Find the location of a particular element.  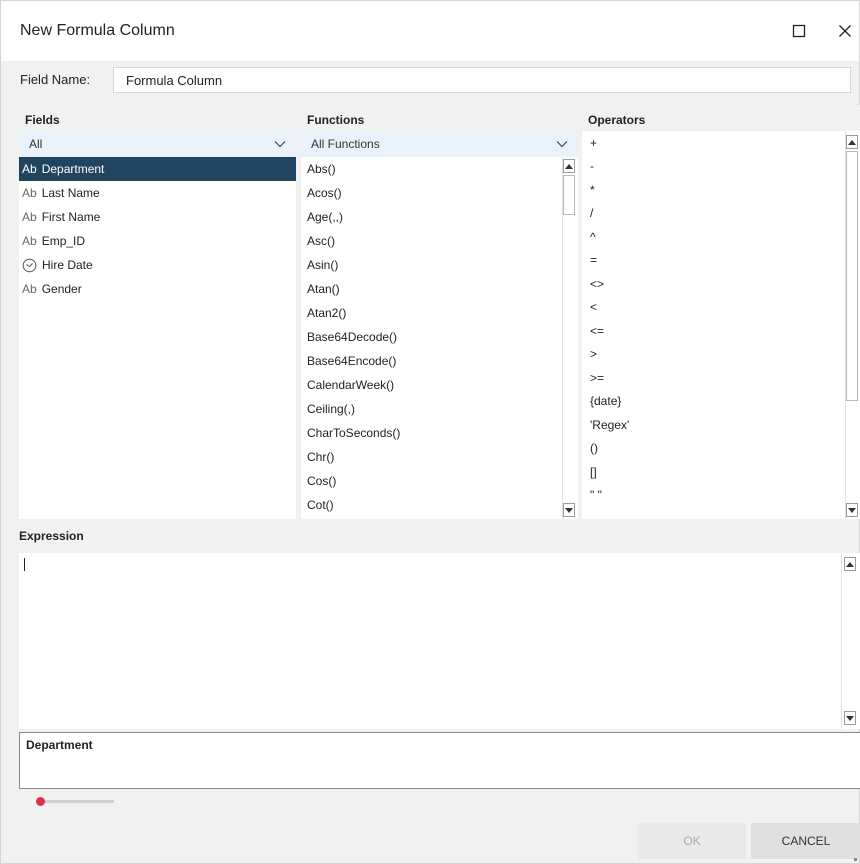

scrollbar-track is located at coordinates (850, 641).